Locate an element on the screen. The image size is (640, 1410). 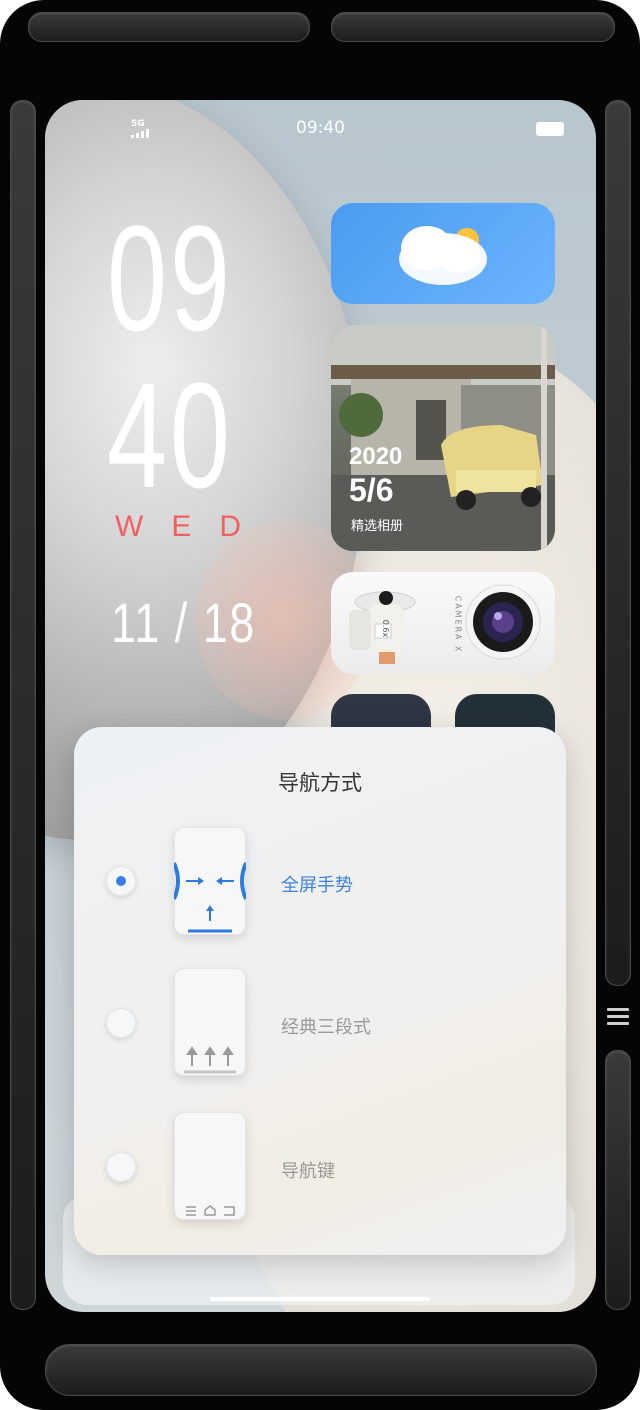
camera-widget: 0.6x CAMERA X CAMERA is located at coordinates (443, 623).